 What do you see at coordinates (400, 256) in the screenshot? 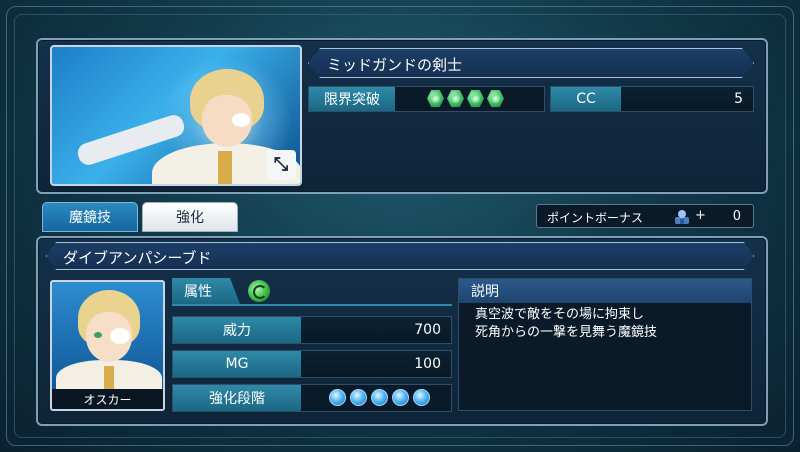
I see `skill-name-banner: ダイブアンパシーブド` at bounding box center [400, 256].